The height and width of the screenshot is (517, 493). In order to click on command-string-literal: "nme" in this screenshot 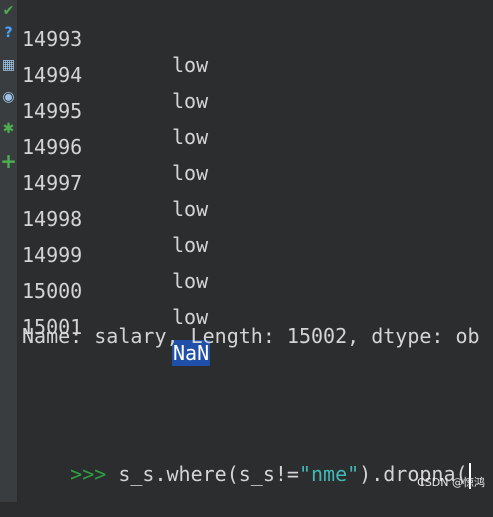, I will do `click(329, 474)`.